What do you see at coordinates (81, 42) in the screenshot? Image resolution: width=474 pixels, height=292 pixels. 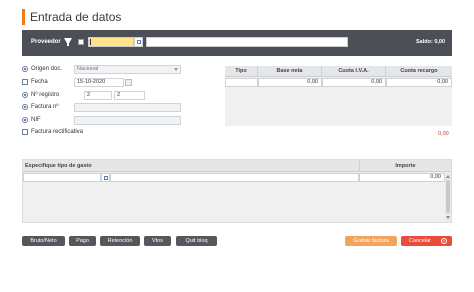 I see `proveedor-checkbox` at bounding box center [81, 42].